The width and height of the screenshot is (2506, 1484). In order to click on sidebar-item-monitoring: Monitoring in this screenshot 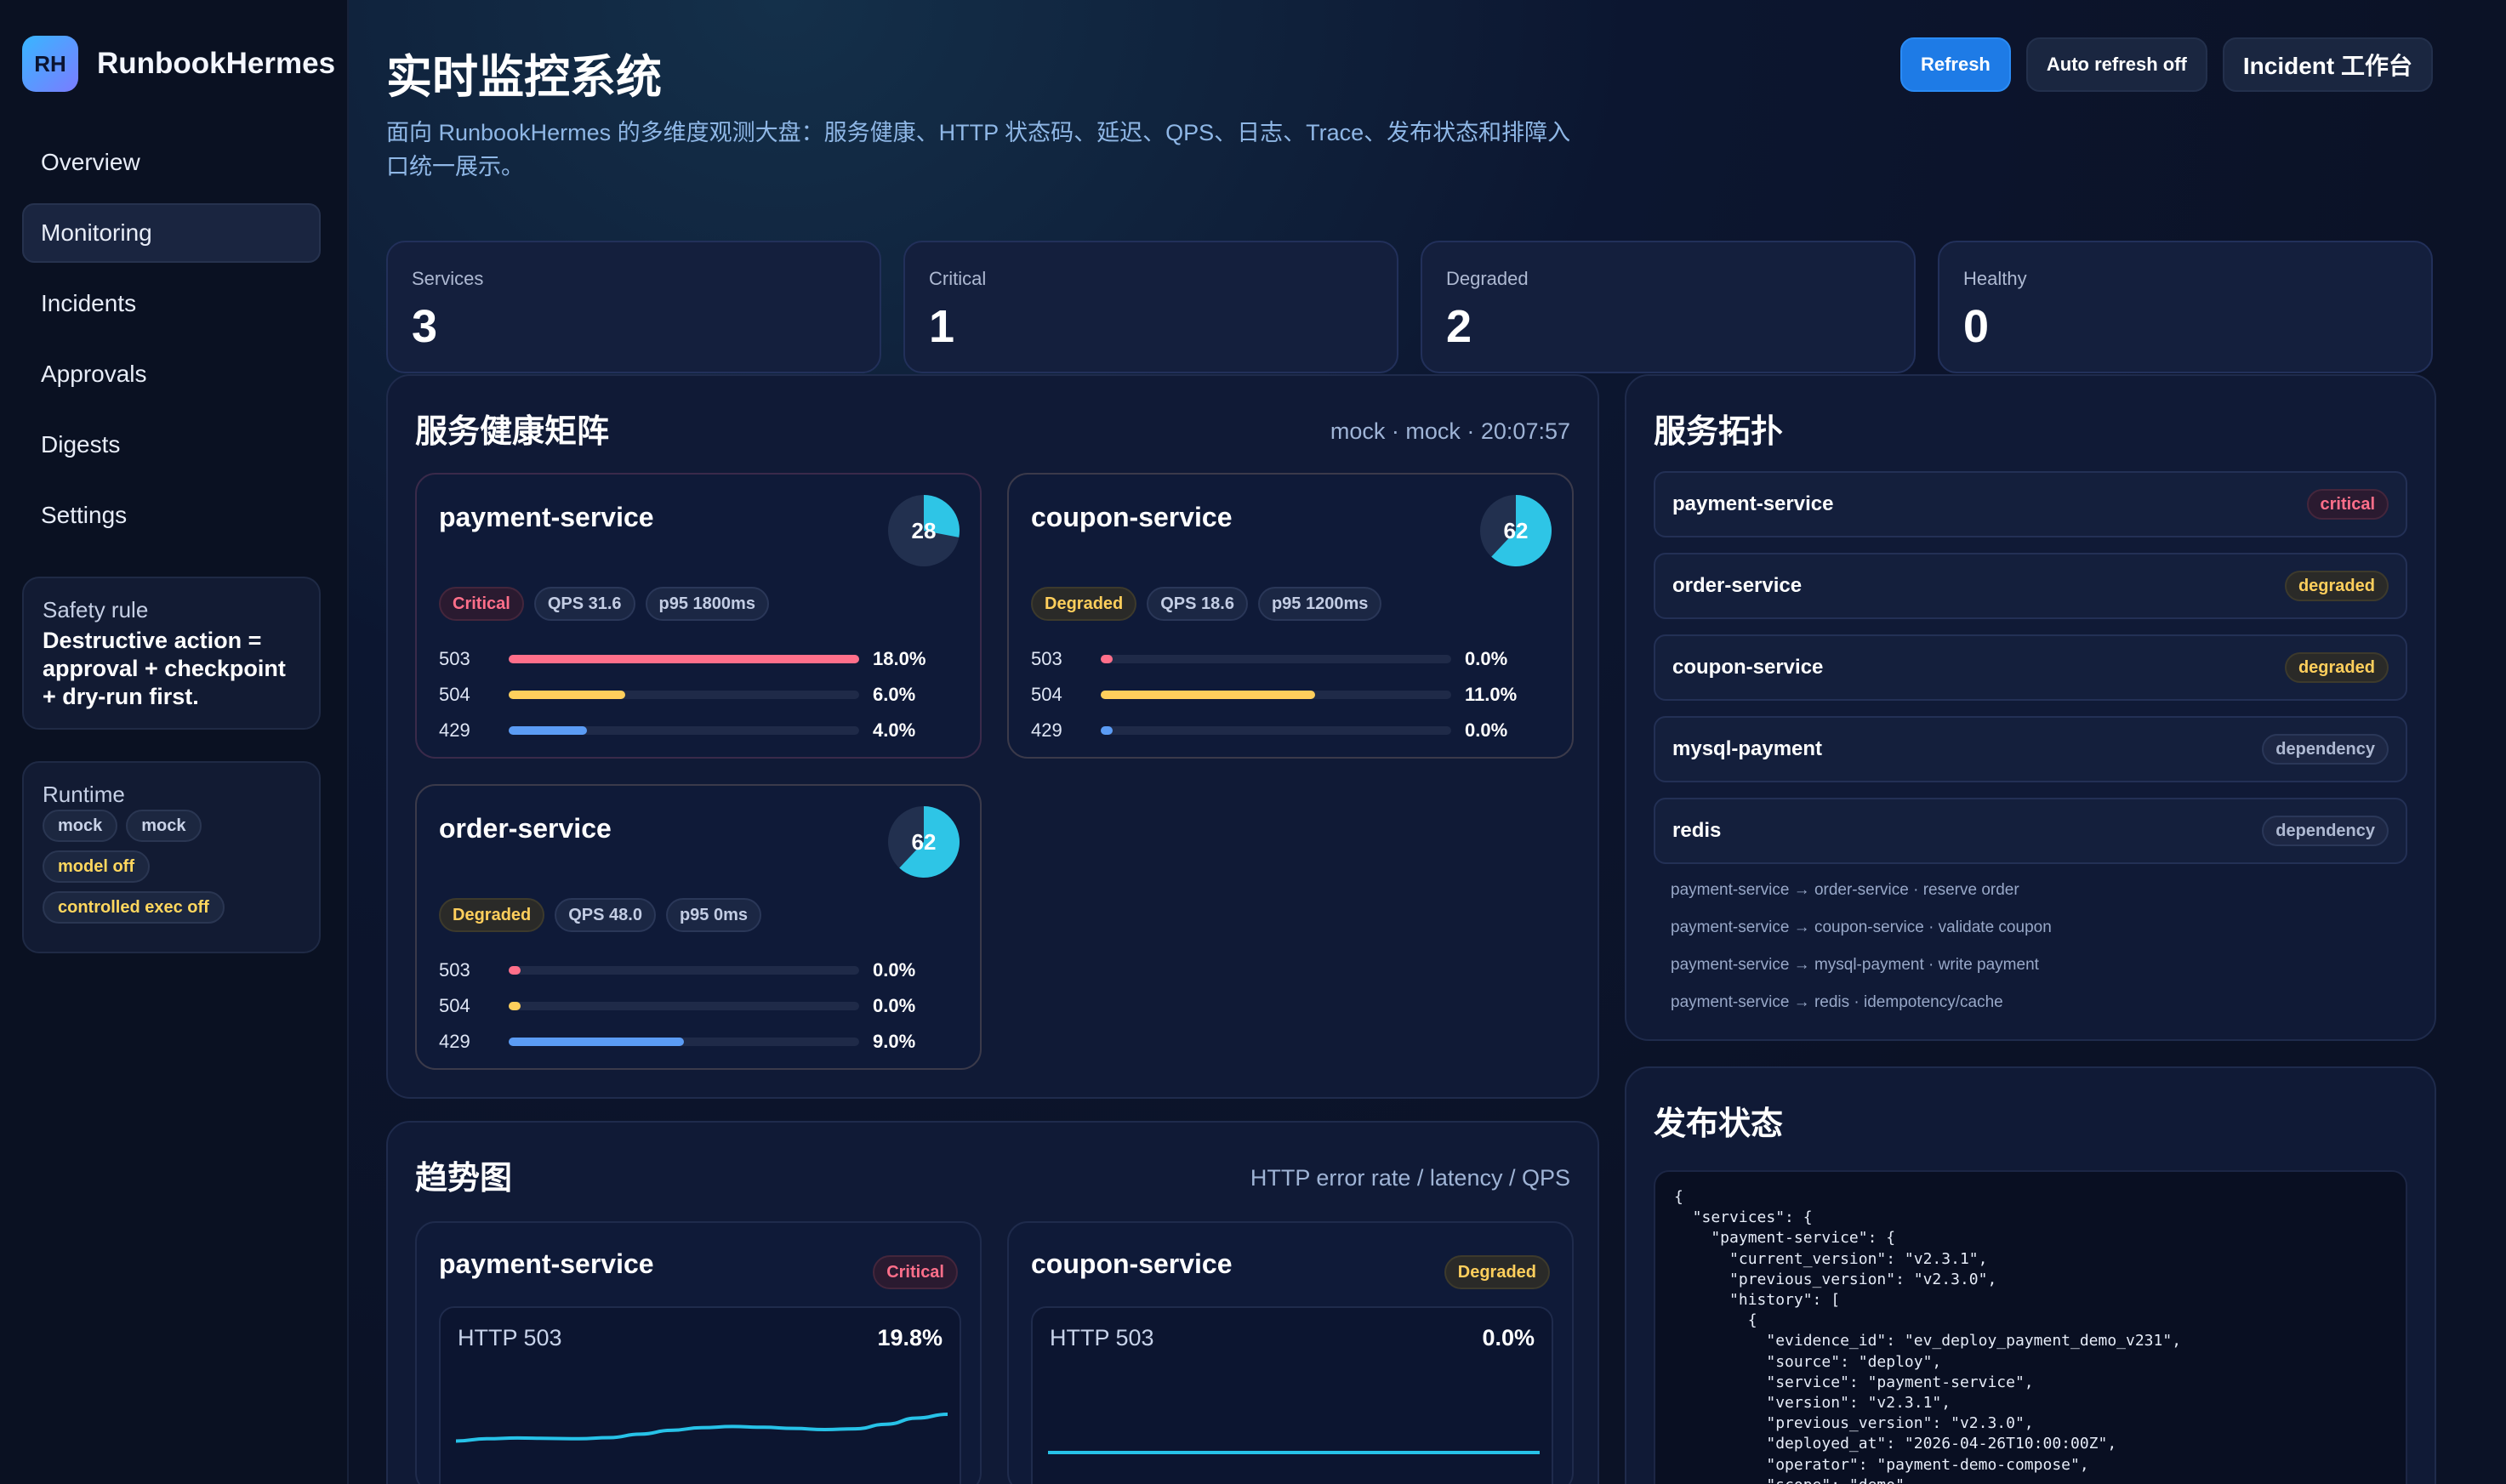, I will do `click(171, 233)`.